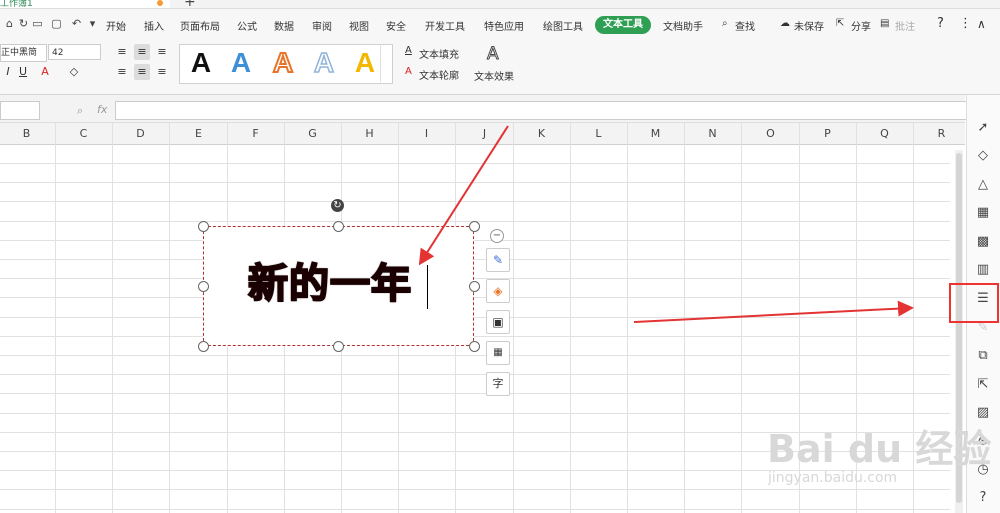 Image resolution: width=1000 pixels, height=513 pixels. I want to click on resize-handle-right, so click(474, 286).